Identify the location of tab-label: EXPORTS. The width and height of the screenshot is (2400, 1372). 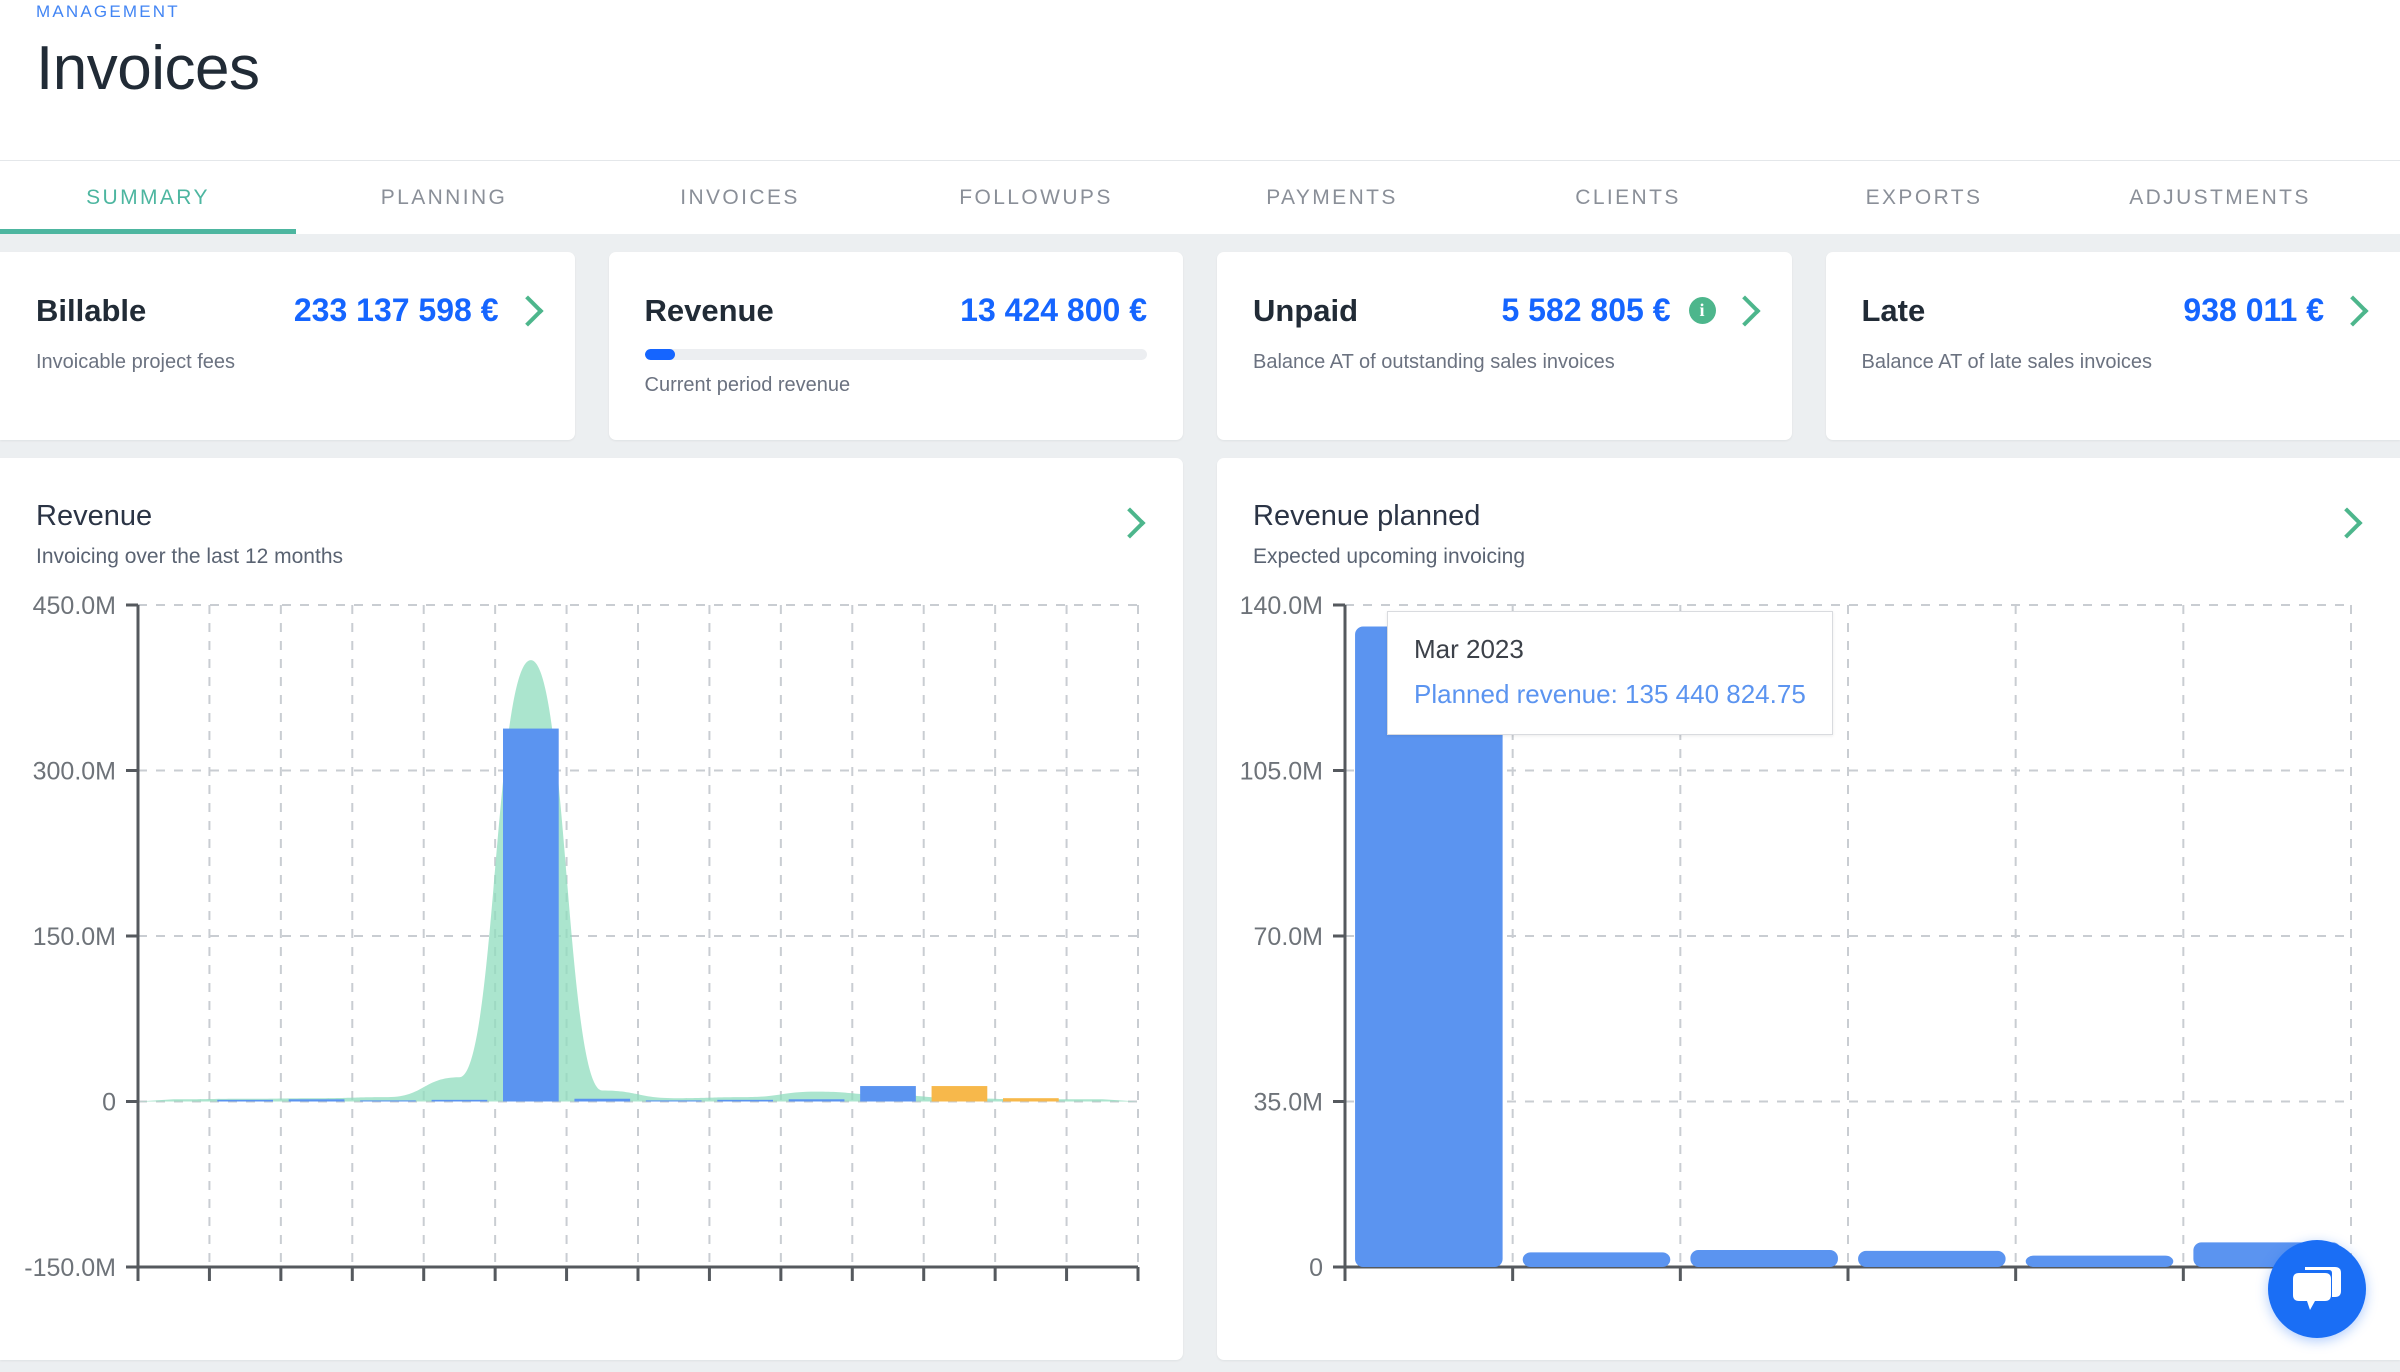
(1924, 197).